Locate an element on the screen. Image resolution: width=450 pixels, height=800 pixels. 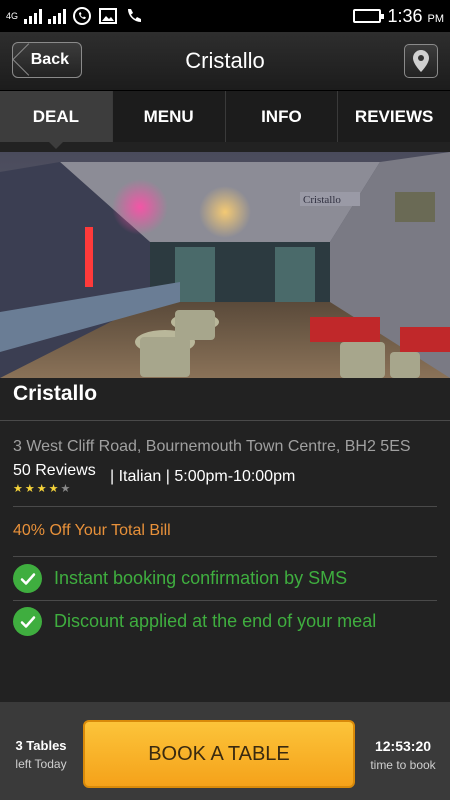
booking-timer: 12:53:20 time to book is located at coordinates (403, 755).